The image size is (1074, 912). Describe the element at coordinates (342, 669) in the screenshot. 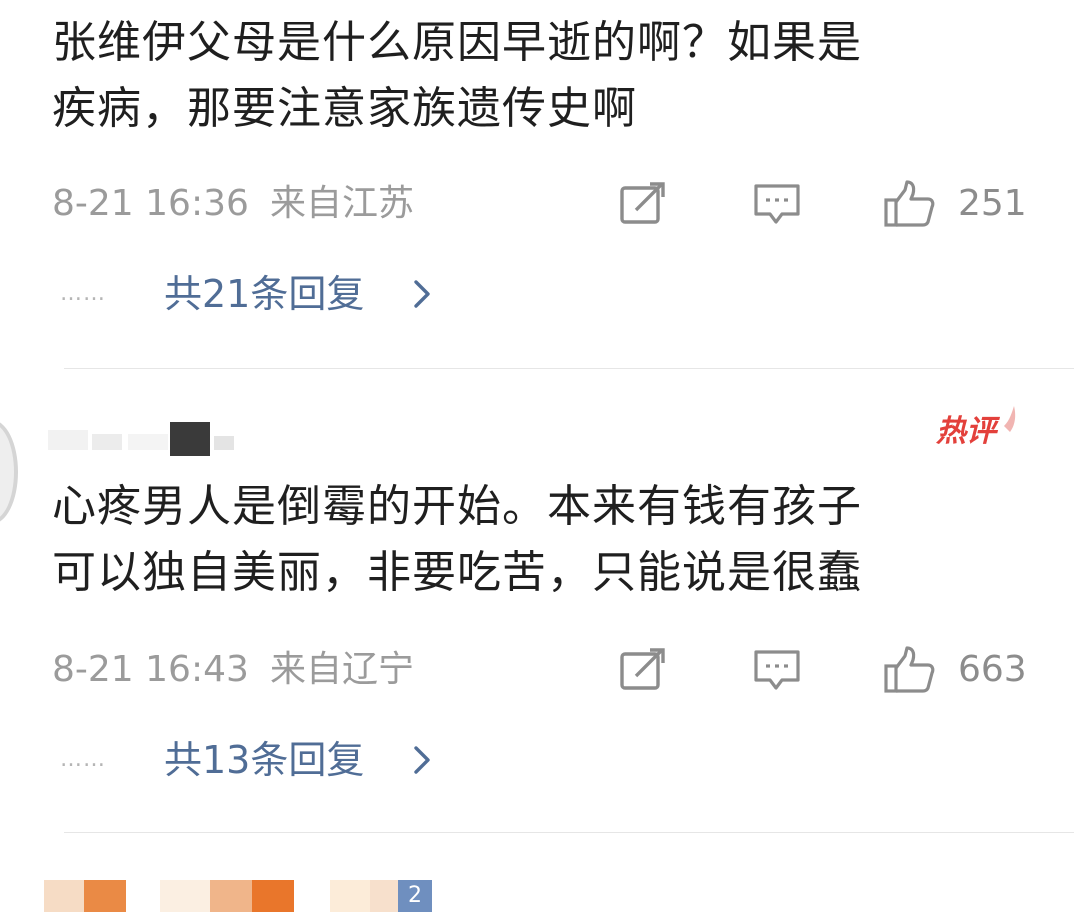

I see `comment-location: 来自辽宁` at that location.